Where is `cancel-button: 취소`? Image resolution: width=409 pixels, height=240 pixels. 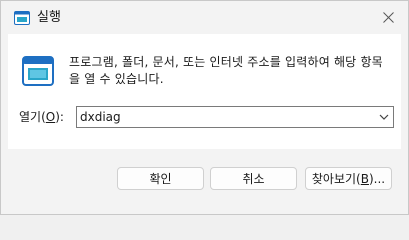
cancel-button: 취소 is located at coordinates (253, 178).